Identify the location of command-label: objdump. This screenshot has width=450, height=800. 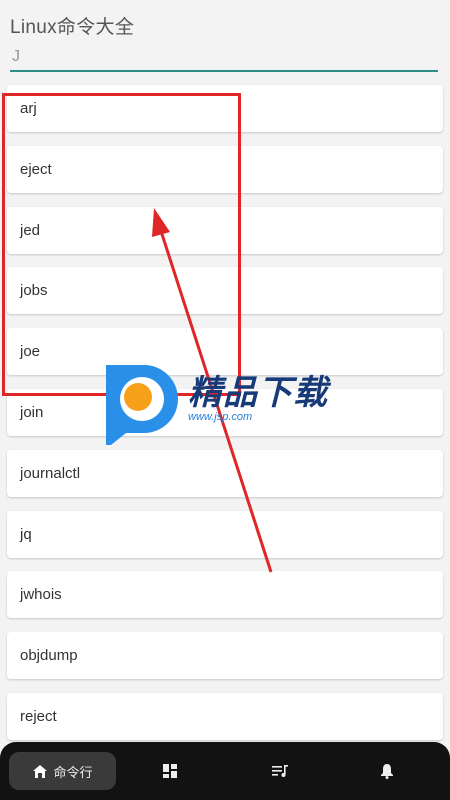
(49, 656).